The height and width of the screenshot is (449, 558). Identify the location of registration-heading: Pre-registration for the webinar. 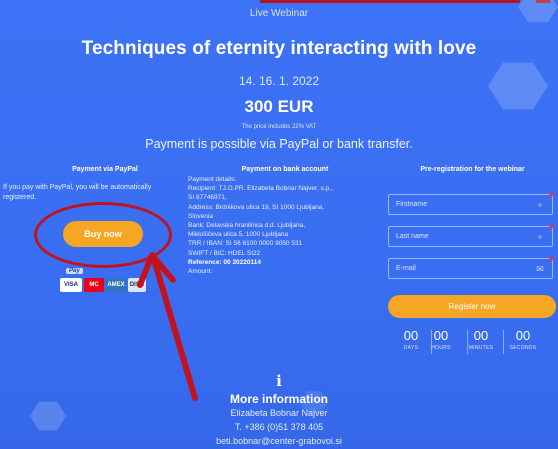
(472, 169).